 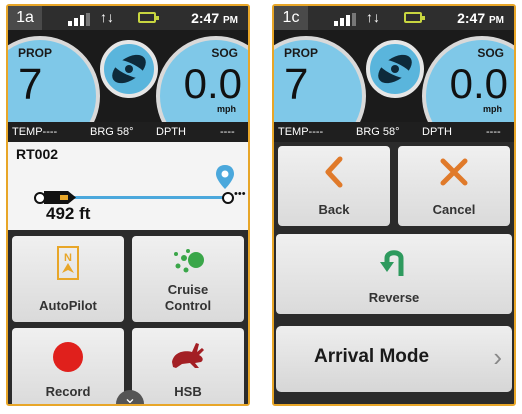 What do you see at coordinates (497, 357) in the screenshot?
I see `chevron-right-icon: ›` at bounding box center [497, 357].